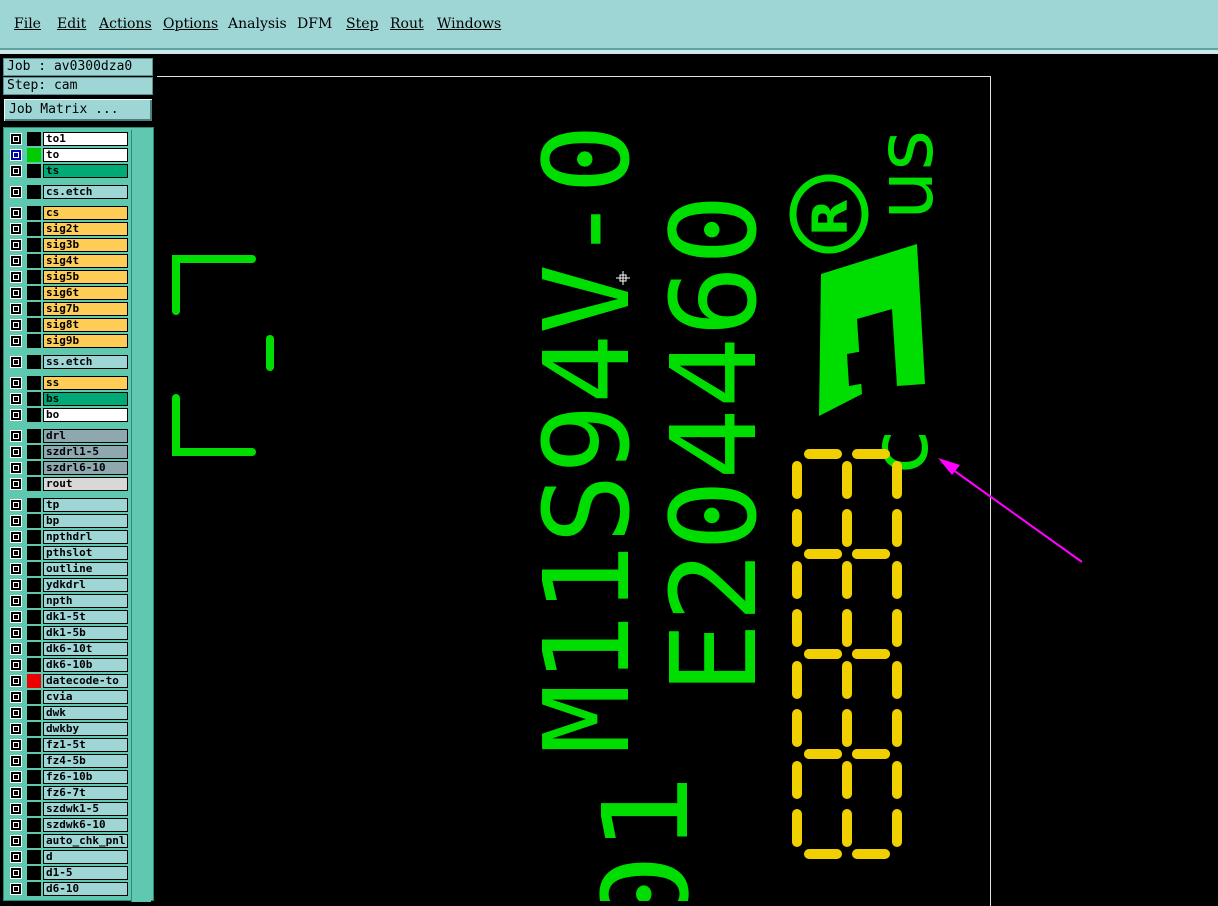 This screenshot has height=906, width=1218. Describe the element at coordinates (85, 399) in the screenshot. I see `layer-name: bs` at that location.